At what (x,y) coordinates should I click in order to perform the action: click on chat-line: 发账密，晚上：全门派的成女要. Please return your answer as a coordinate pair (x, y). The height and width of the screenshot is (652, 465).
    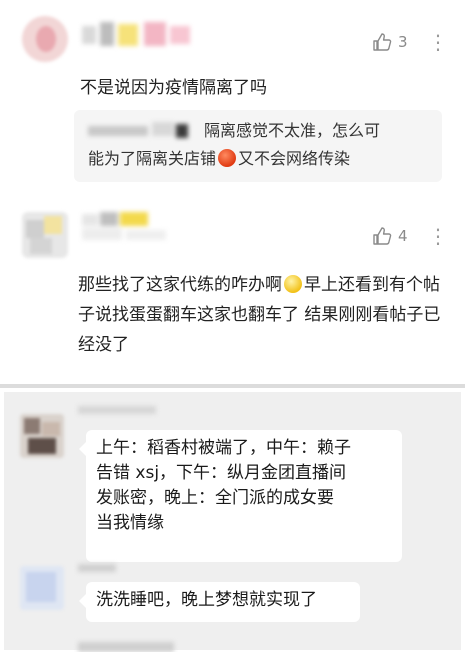
    Looking at the image, I should click on (215, 498).